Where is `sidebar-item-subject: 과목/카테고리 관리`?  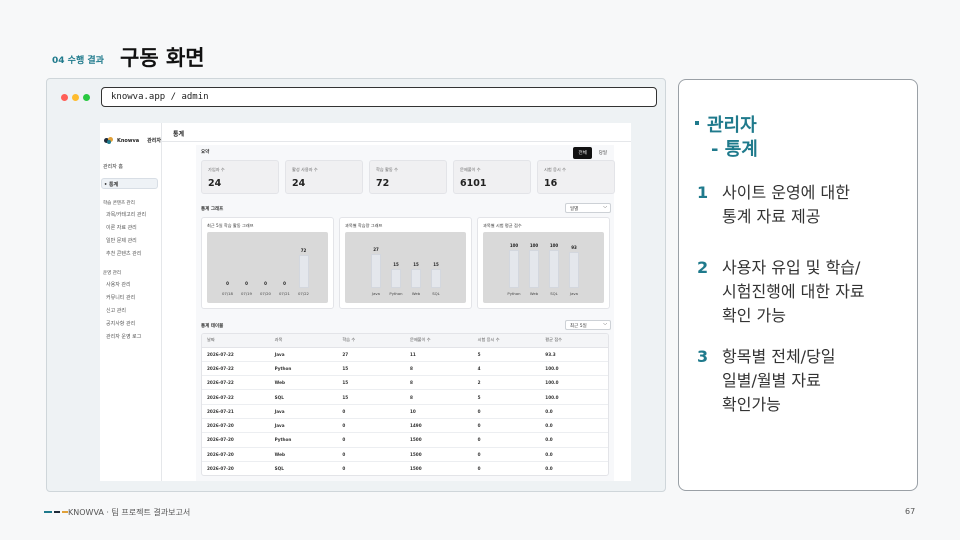
sidebar-item-subject: 과목/카테고리 관리 is located at coordinates (126, 214).